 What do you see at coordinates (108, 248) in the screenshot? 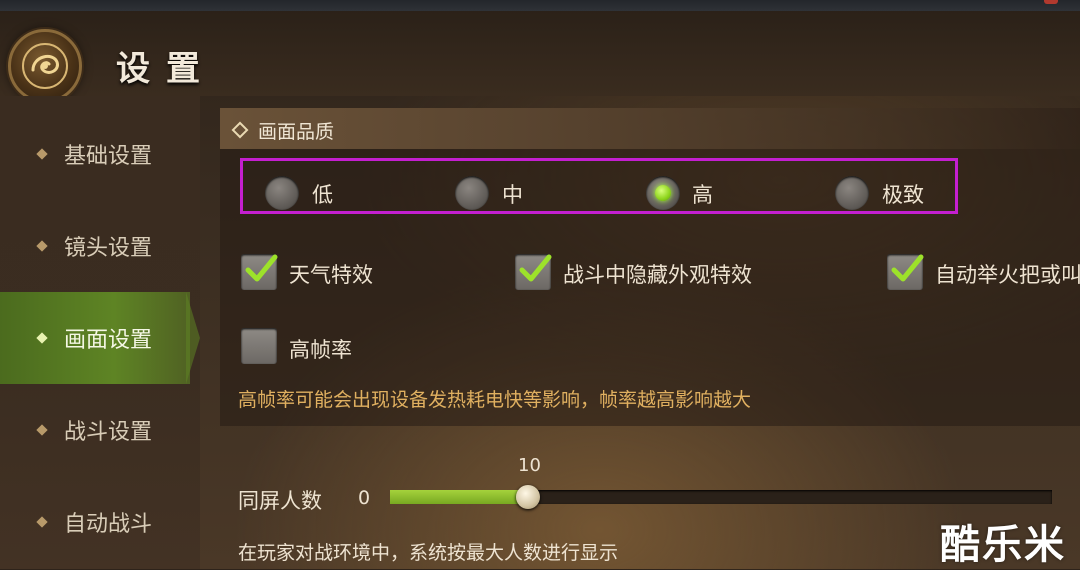
I see `sidebar-item-label: 镜头设置` at bounding box center [108, 248].